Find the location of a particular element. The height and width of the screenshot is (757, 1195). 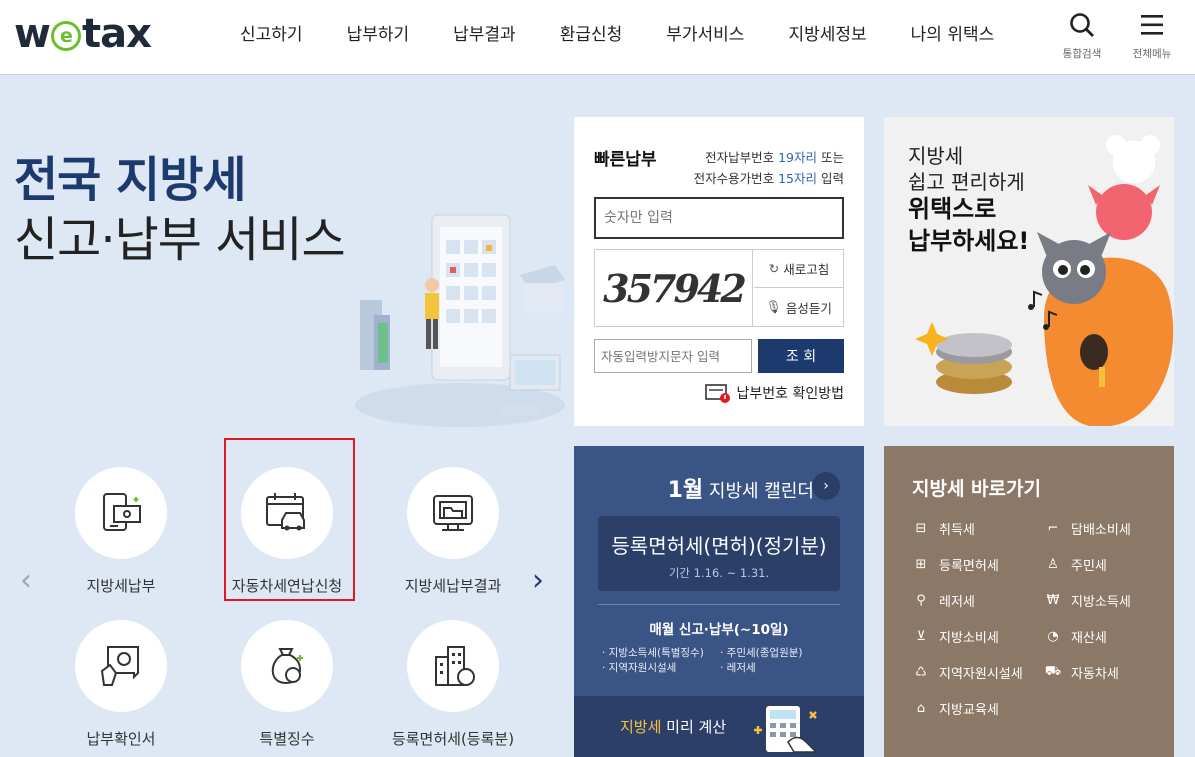

calendar-month: 1월 is located at coordinates (685, 490).